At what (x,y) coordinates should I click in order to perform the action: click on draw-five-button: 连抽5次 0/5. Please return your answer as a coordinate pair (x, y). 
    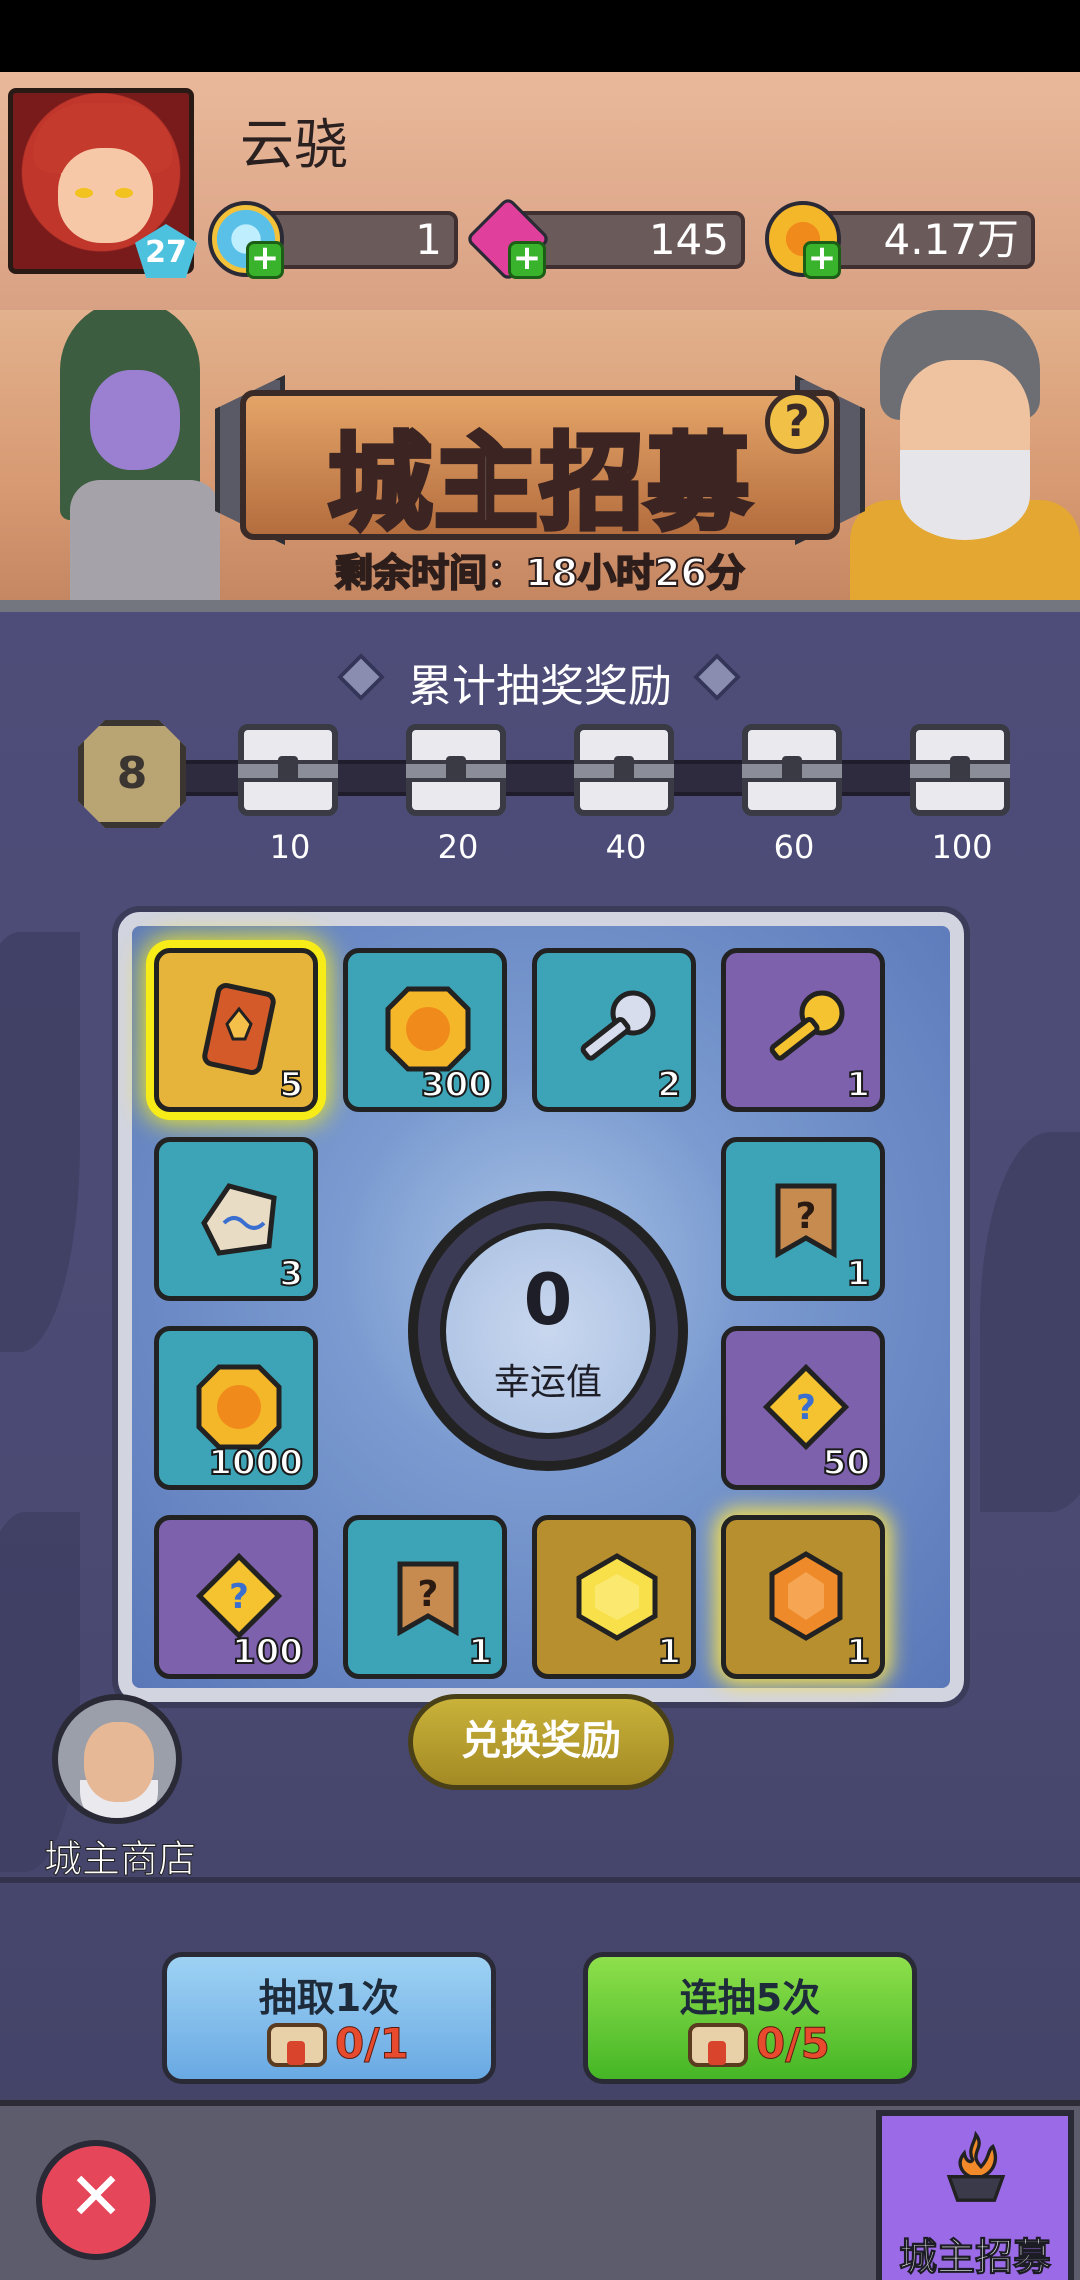
    Looking at the image, I should click on (750, 2018).